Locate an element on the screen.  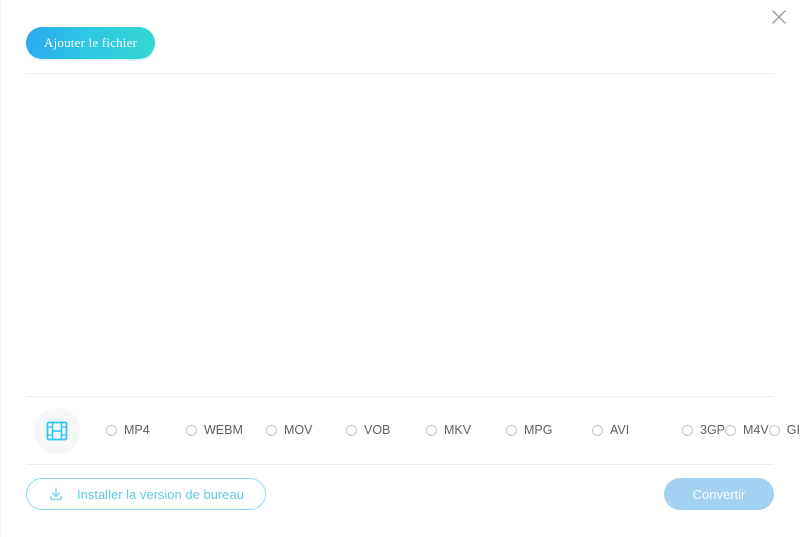
install-desktop-label: Installer la version de bureau is located at coordinates (160, 494).